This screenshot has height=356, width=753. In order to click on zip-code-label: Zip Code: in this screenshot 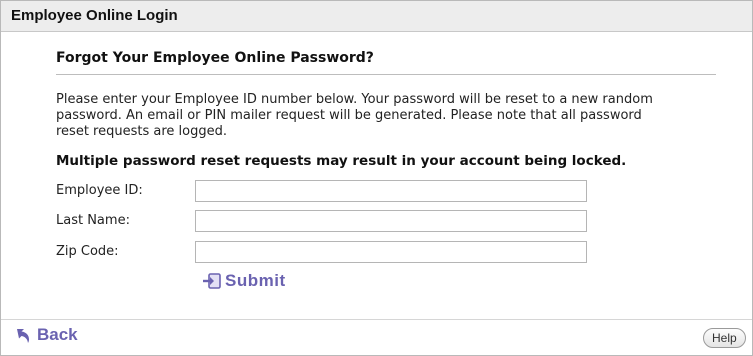, I will do `click(87, 251)`.